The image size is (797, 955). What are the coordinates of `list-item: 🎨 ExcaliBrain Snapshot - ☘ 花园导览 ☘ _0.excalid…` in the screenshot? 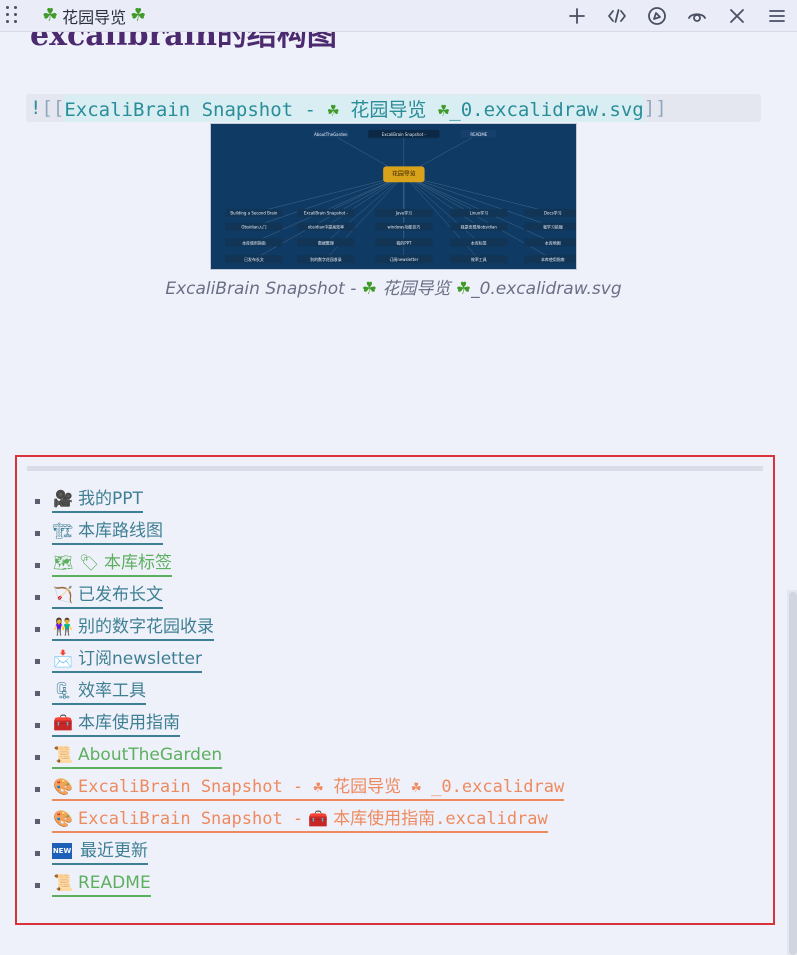 It's located at (300, 789).